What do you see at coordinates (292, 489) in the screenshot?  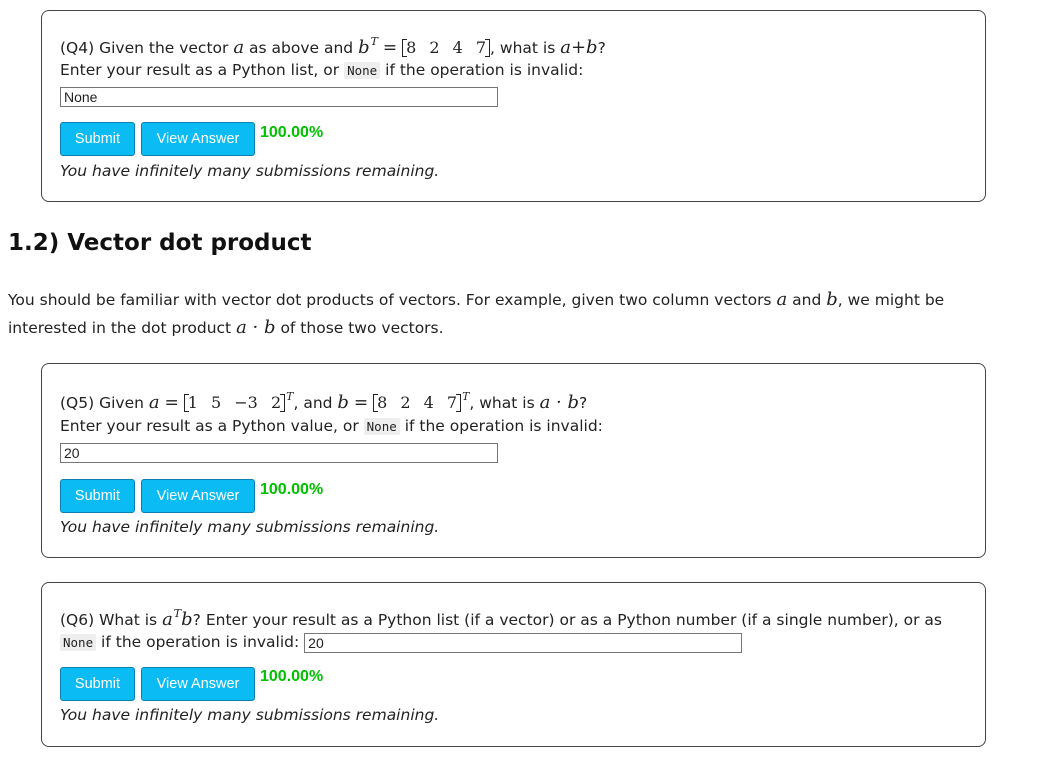 I see `q5-score: 100.00%` at bounding box center [292, 489].